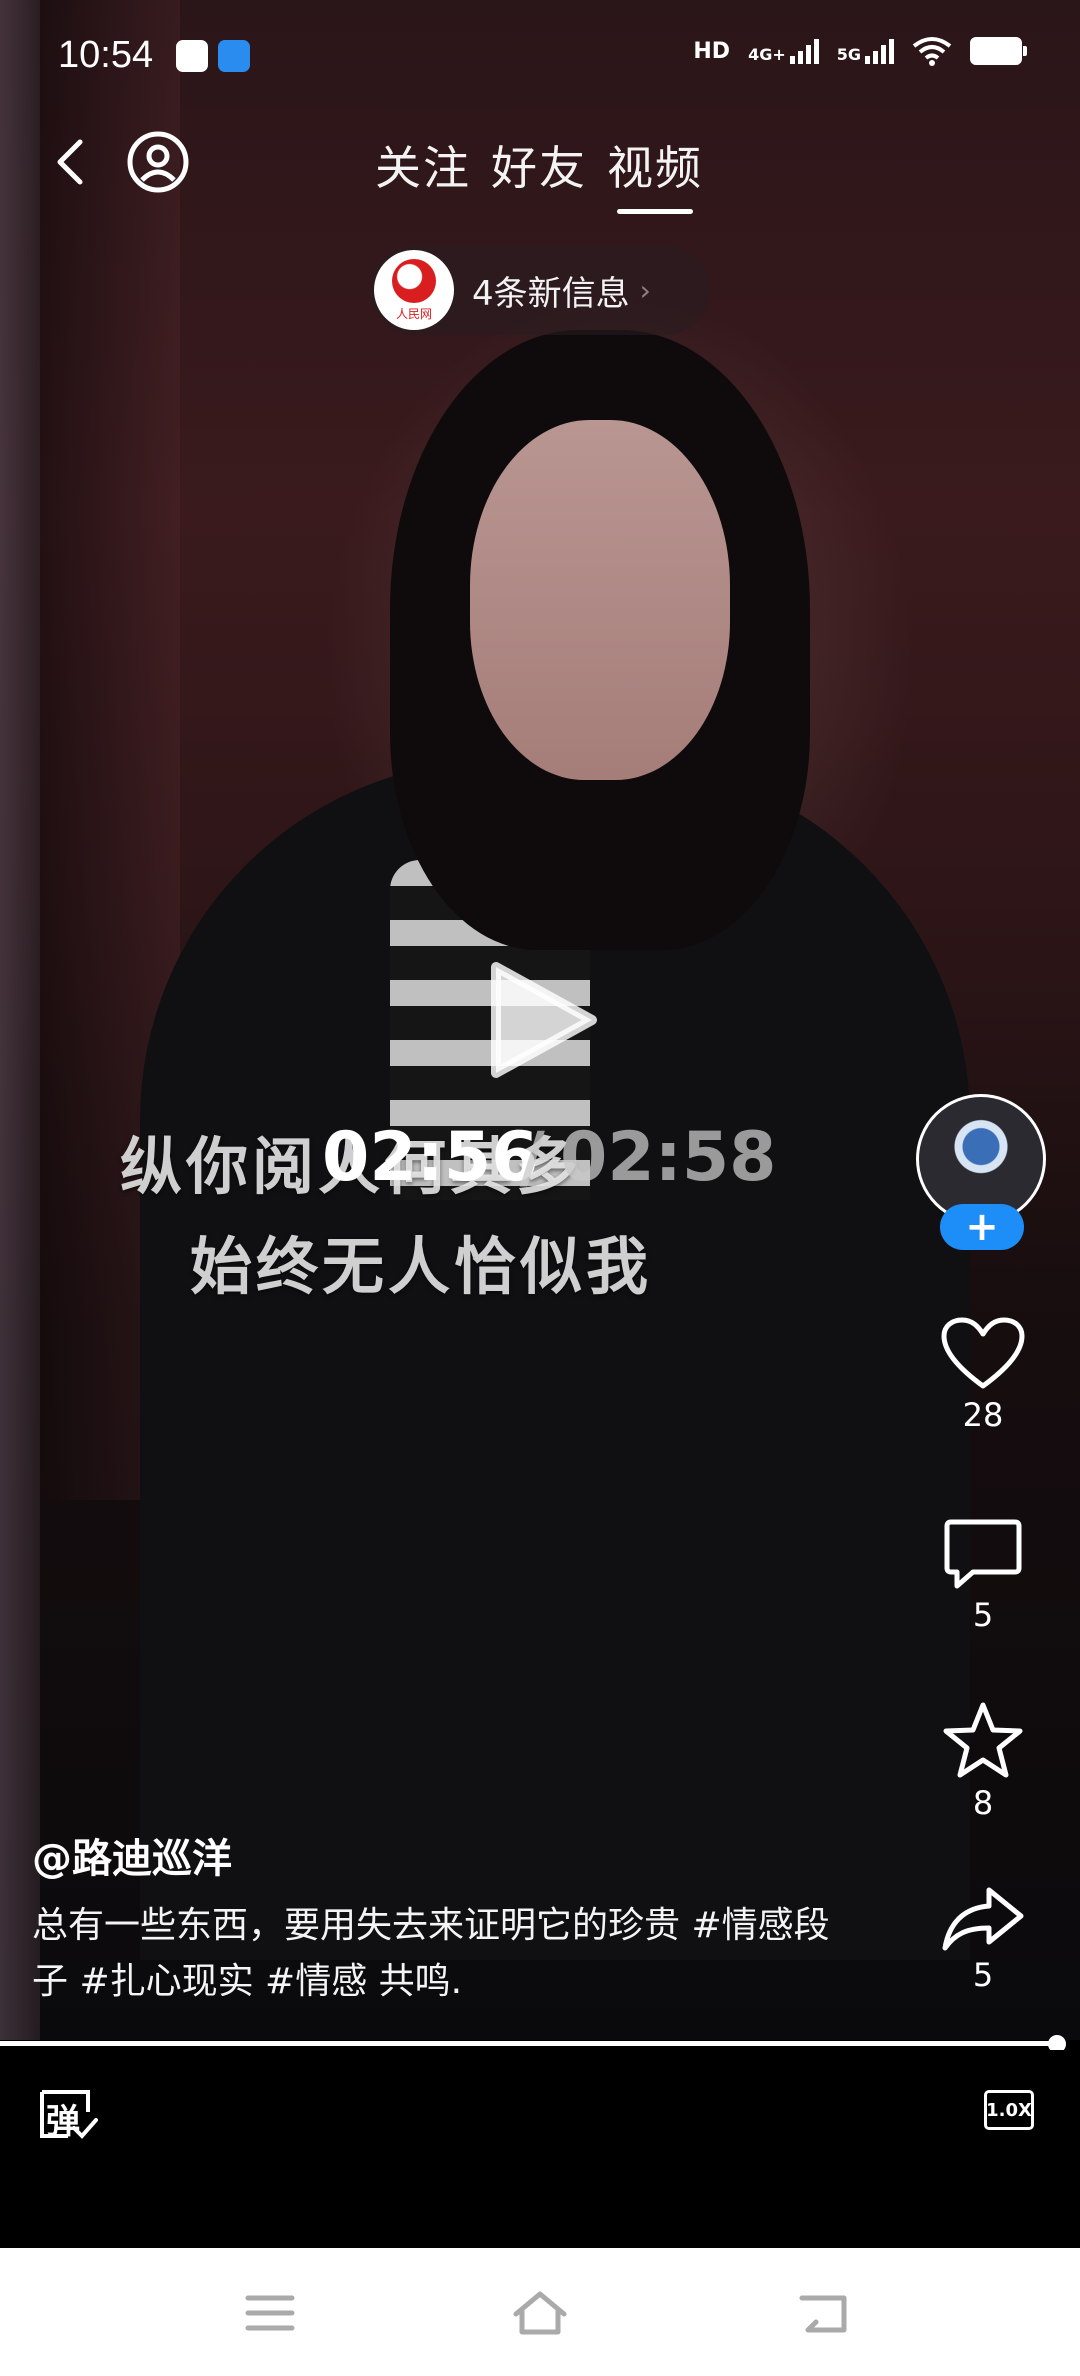  What do you see at coordinates (421, 1266) in the screenshot?
I see `video-subtitle-line2: 始终无人恰似我` at bounding box center [421, 1266].